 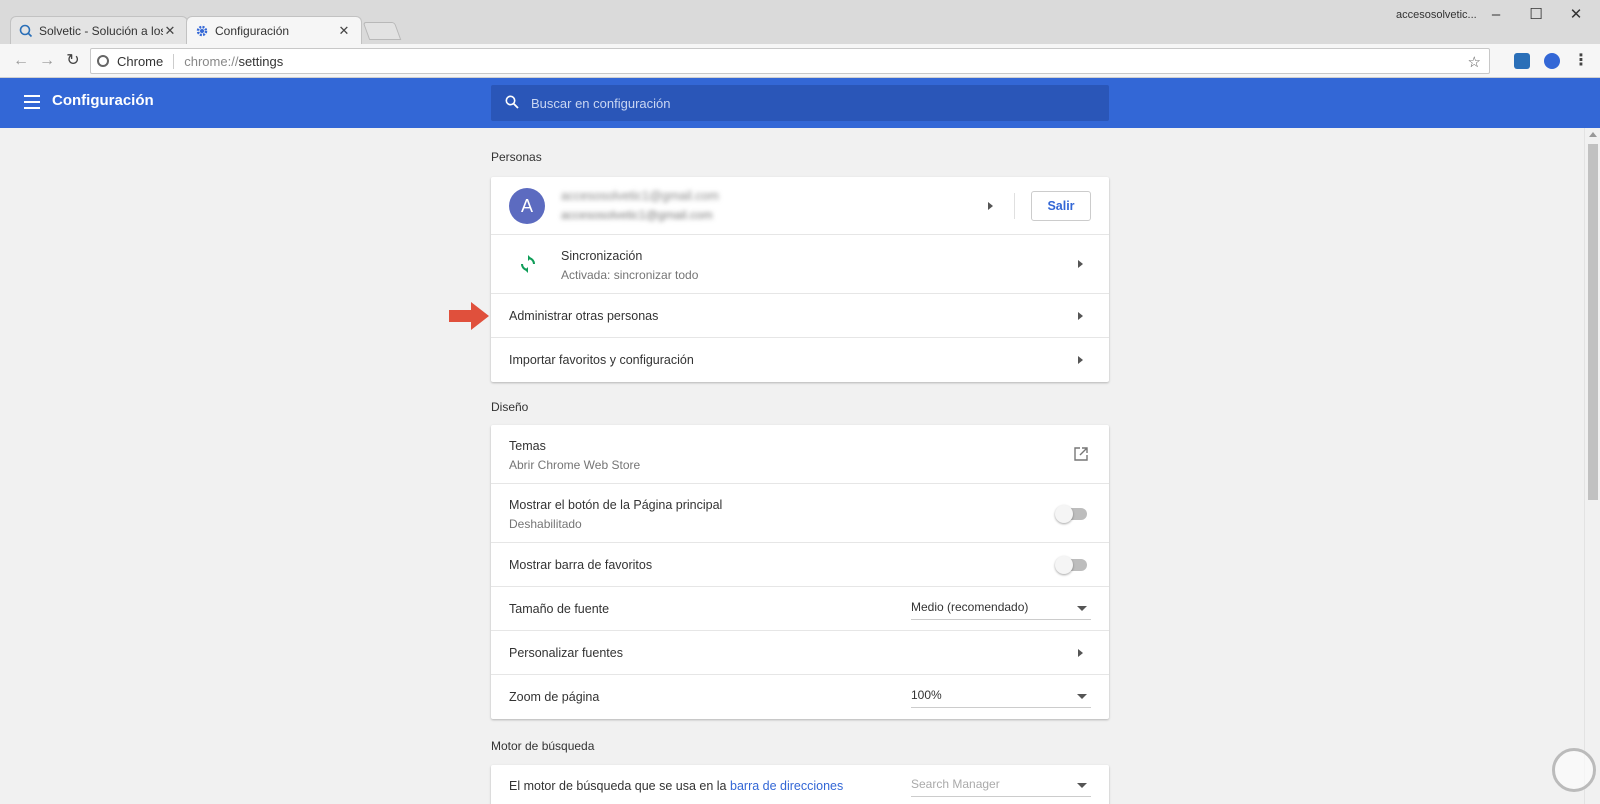 What do you see at coordinates (1071, 514) in the screenshot?
I see `home-button-toggle` at bounding box center [1071, 514].